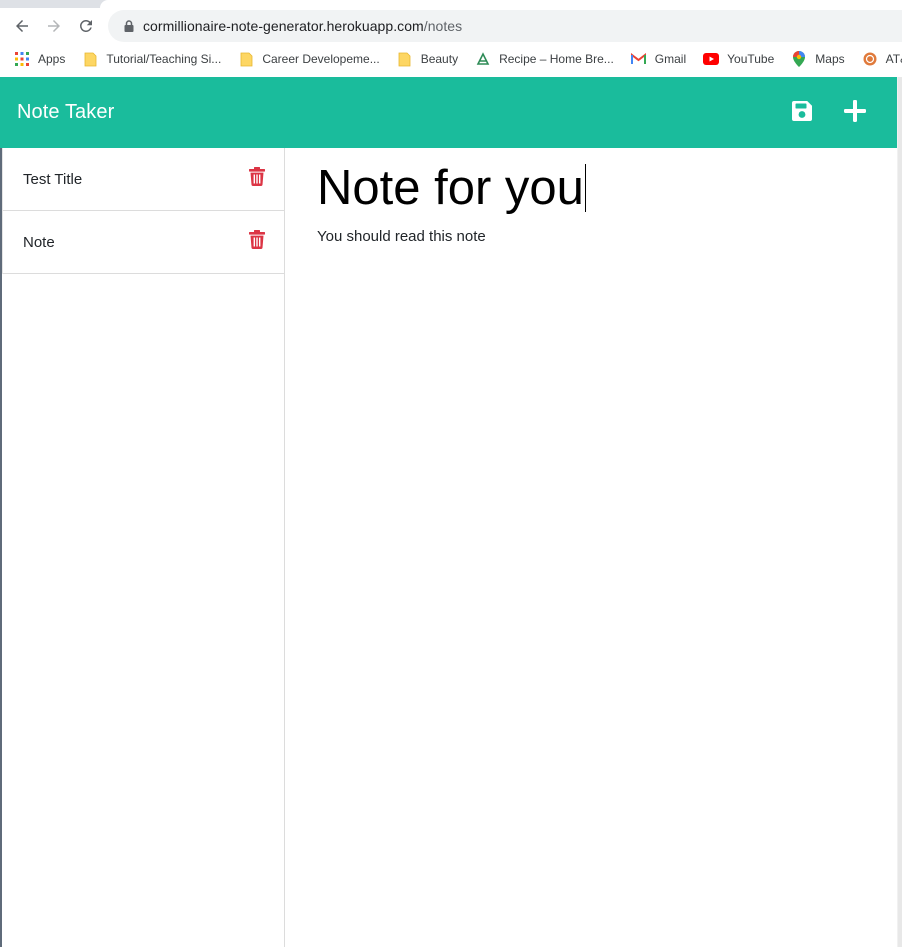  I want to click on bookmark-apps: Apps, so click(39, 59).